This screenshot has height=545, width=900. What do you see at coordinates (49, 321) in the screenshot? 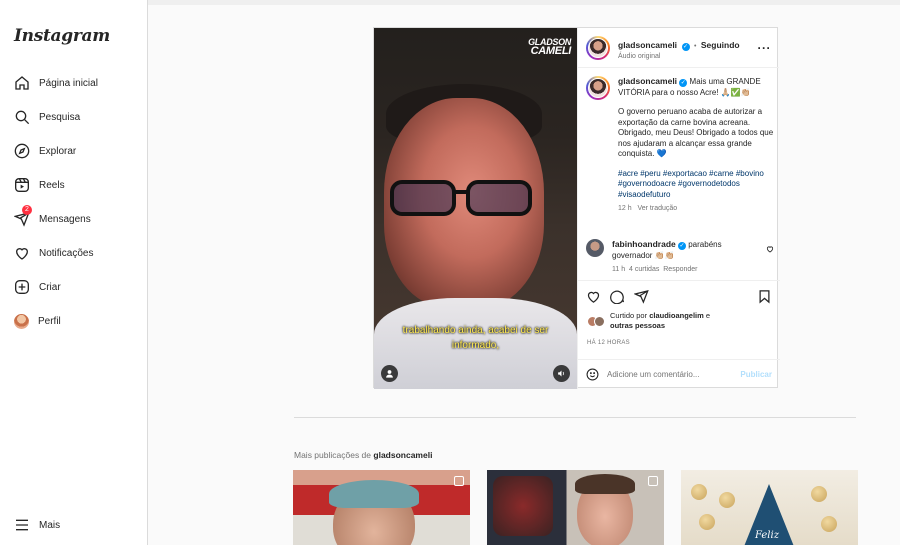
I see `sidebar-item-label: Perfil` at bounding box center [49, 321].